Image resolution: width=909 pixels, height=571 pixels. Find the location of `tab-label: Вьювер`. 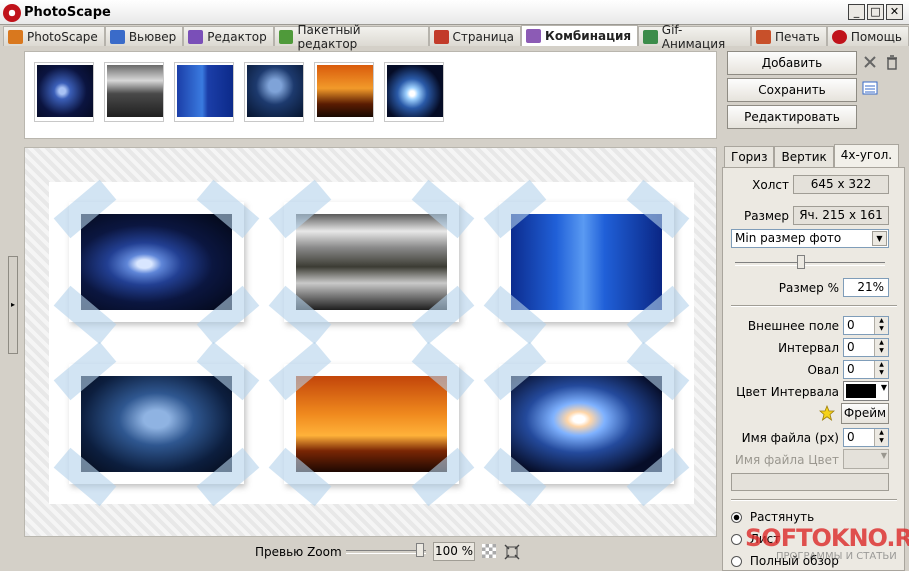

tab-label: Вьювер is located at coordinates (152, 36).